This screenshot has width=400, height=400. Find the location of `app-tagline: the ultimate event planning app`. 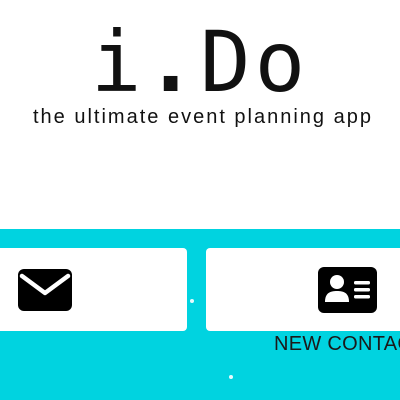

app-tagline: the ultimate event planning app is located at coordinates (203, 117).